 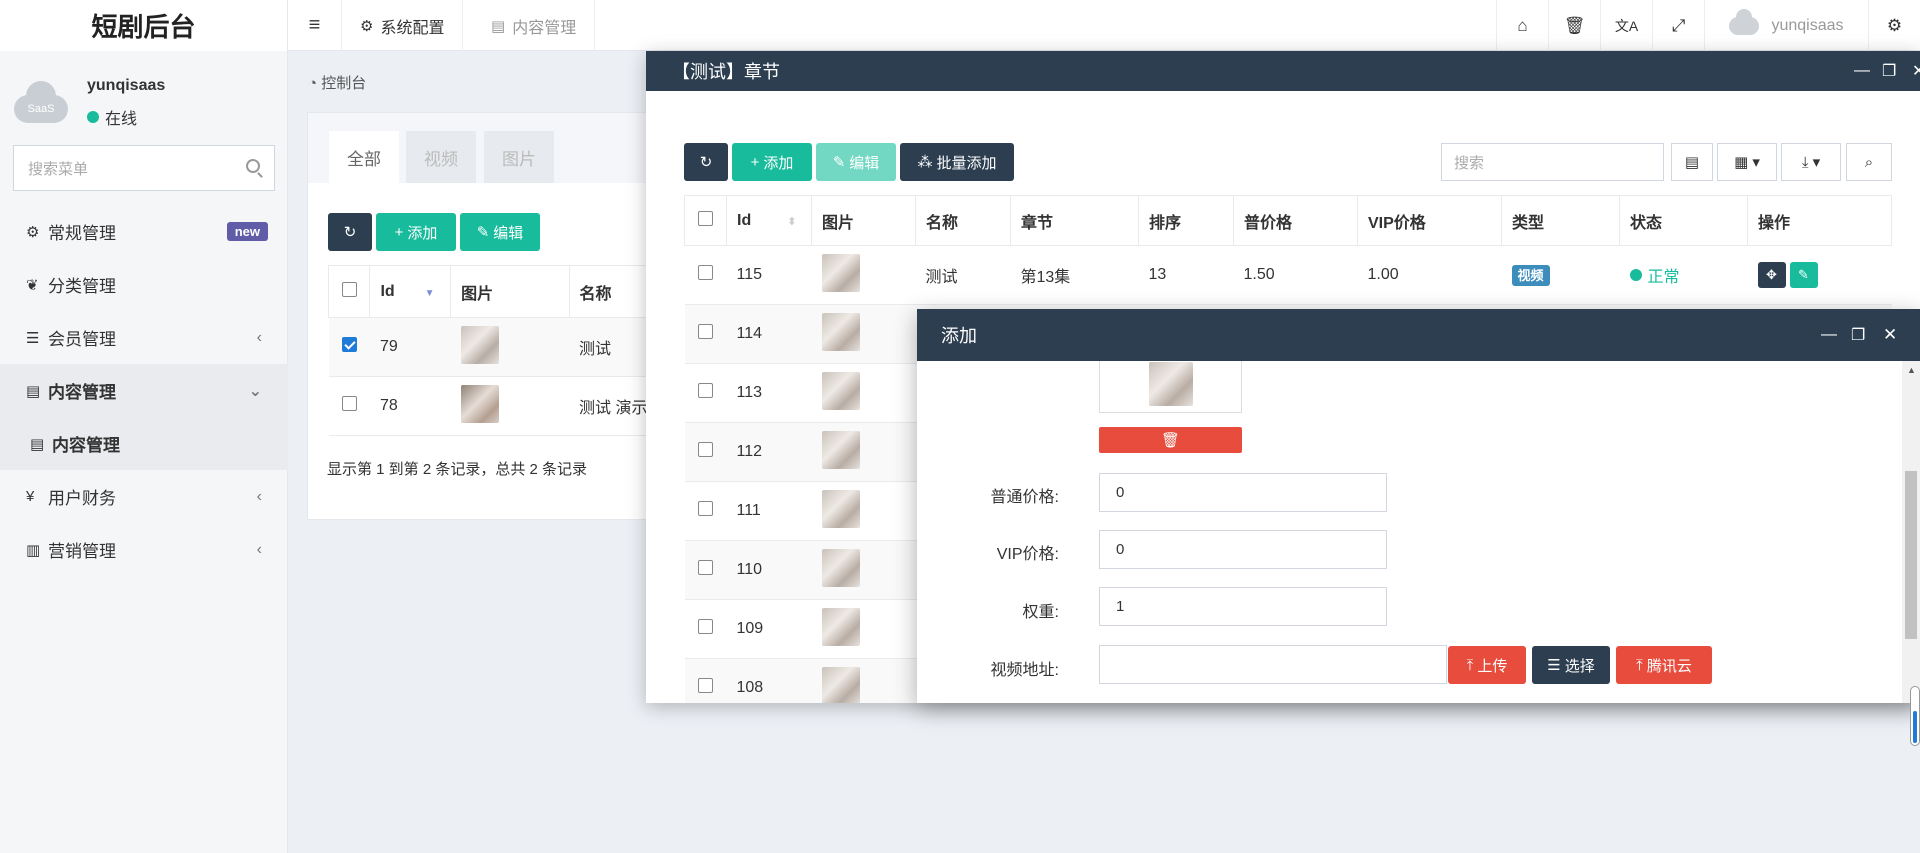 I want to click on hamburger-icon: ≡, so click(x=314, y=25).